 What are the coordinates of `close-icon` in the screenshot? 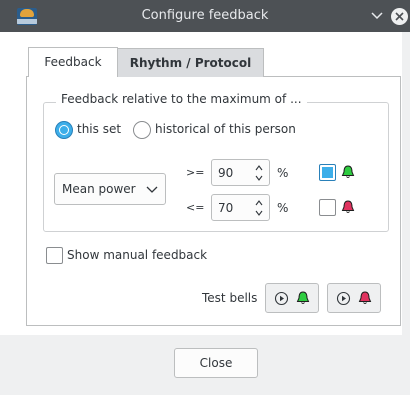 It's located at (399, 16).